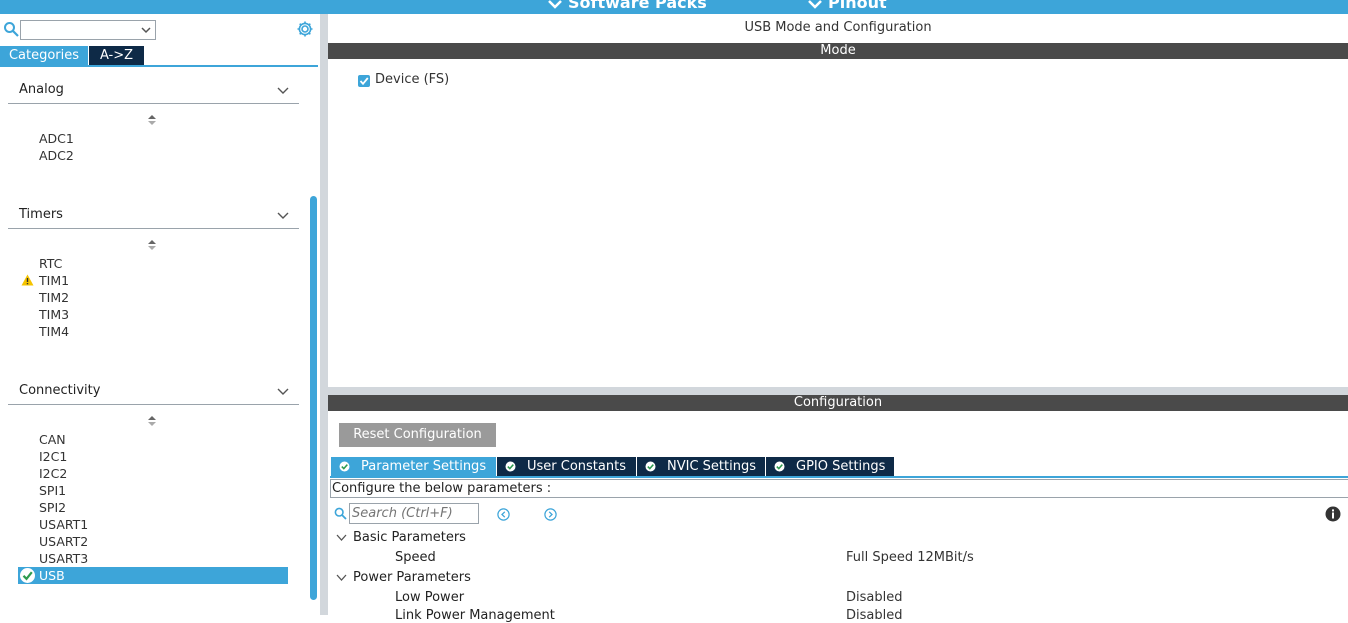 Image resolution: width=1348 pixels, height=623 pixels. I want to click on section-header-analog: Analog, so click(153, 92).